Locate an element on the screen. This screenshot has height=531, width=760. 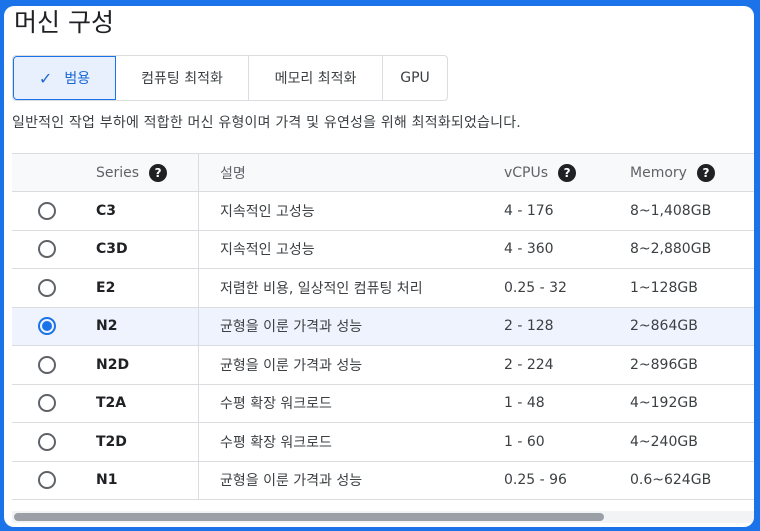
horizontal-scrollbar is located at coordinates (383, 517).